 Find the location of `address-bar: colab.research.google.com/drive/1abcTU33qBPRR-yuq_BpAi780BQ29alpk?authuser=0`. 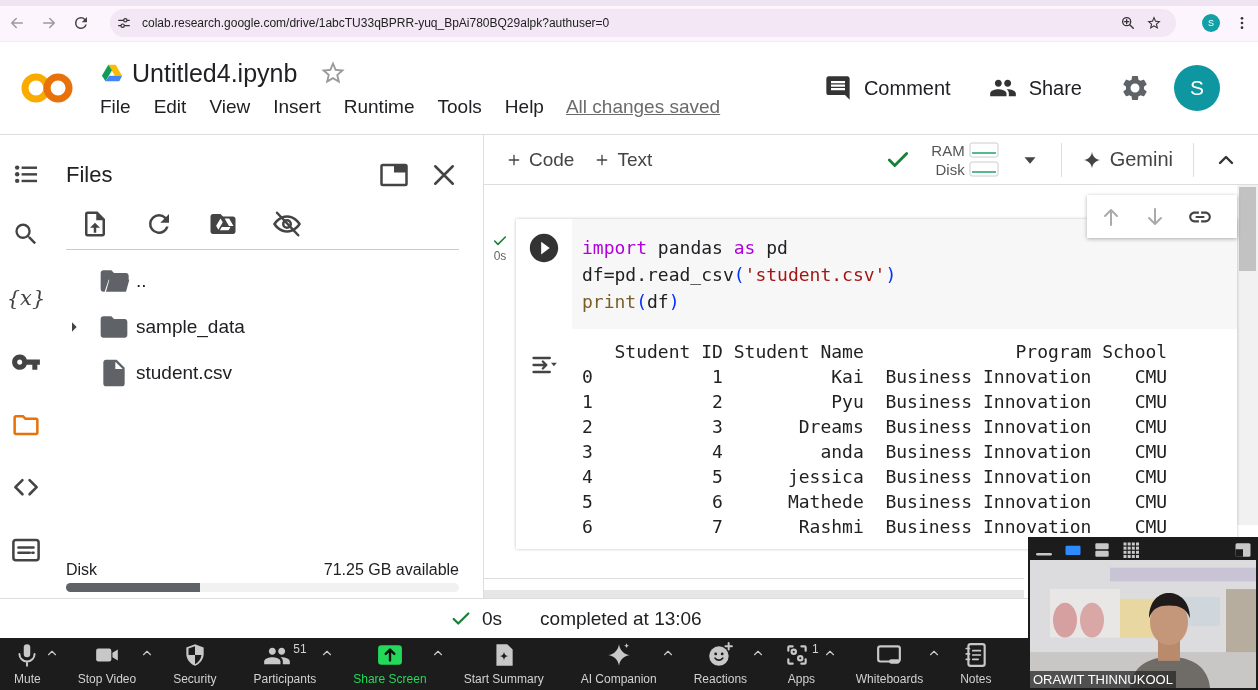

address-bar: colab.research.google.com/drive/1abcTU33qBPRR-yuq_BpAi780BQ29alpk?authuser=0 is located at coordinates (643, 23).